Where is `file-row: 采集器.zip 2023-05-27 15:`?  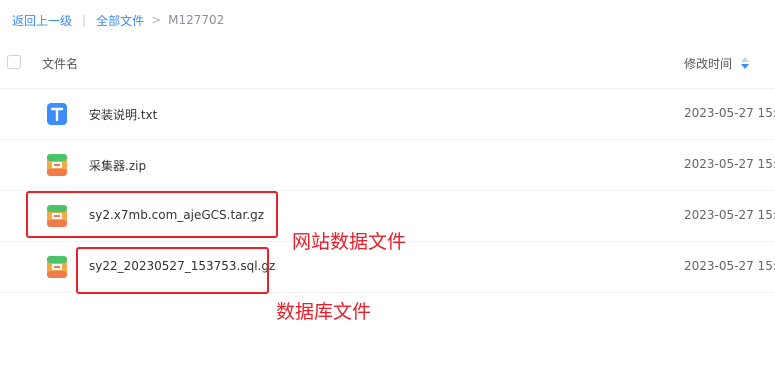 file-row: 采集器.zip 2023-05-27 15: is located at coordinates (387, 165).